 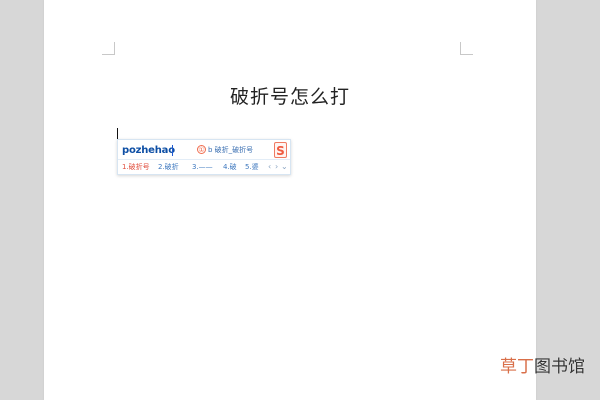 I want to click on ime-page-controls: ‹ › ⌄, so click(x=278, y=167).